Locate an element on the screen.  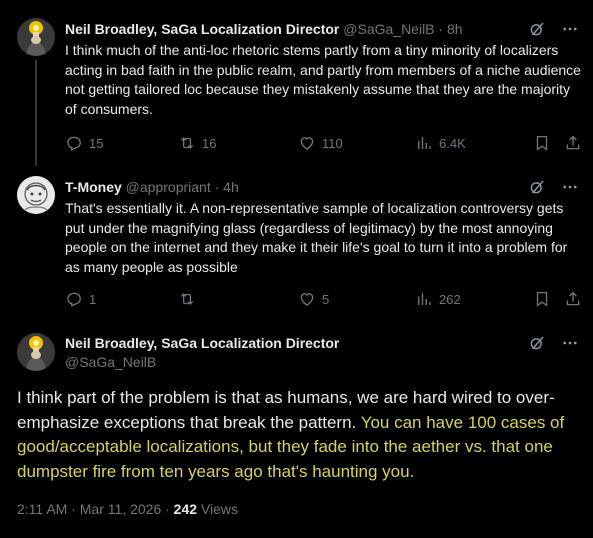
tweet-time: 4h is located at coordinates (231, 187).